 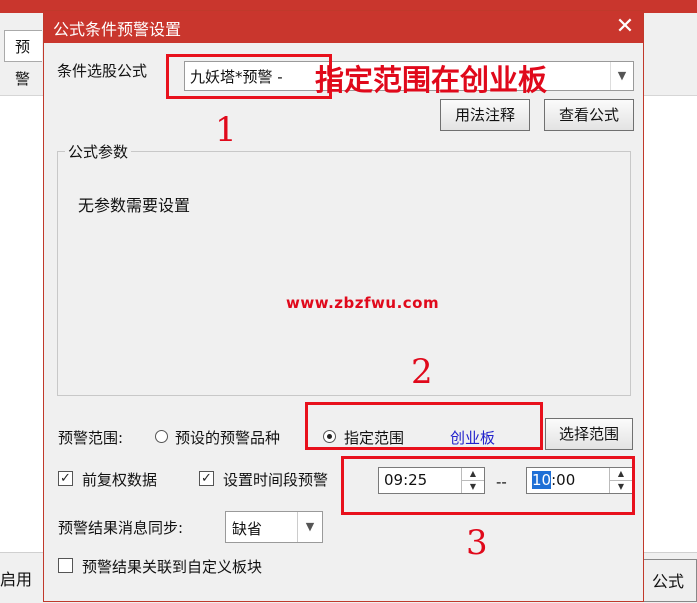 I want to click on radio-preset-range, so click(x=161, y=436).